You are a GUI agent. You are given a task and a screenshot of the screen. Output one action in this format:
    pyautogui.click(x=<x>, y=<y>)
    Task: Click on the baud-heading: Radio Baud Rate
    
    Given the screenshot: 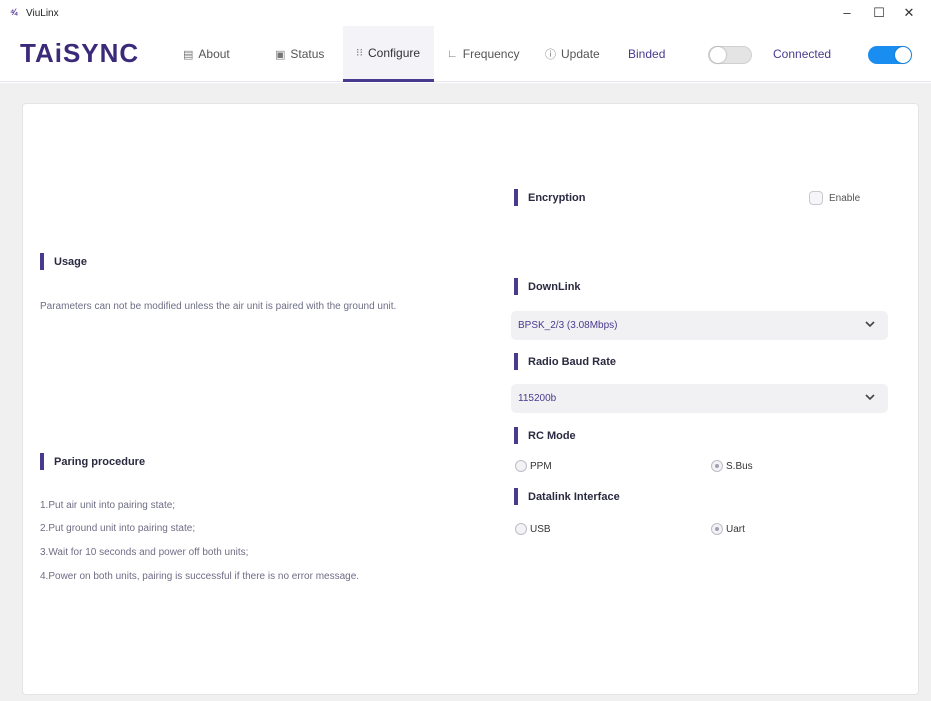 What is the action you would take?
    pyautogui.click(x=565, y=361)
    